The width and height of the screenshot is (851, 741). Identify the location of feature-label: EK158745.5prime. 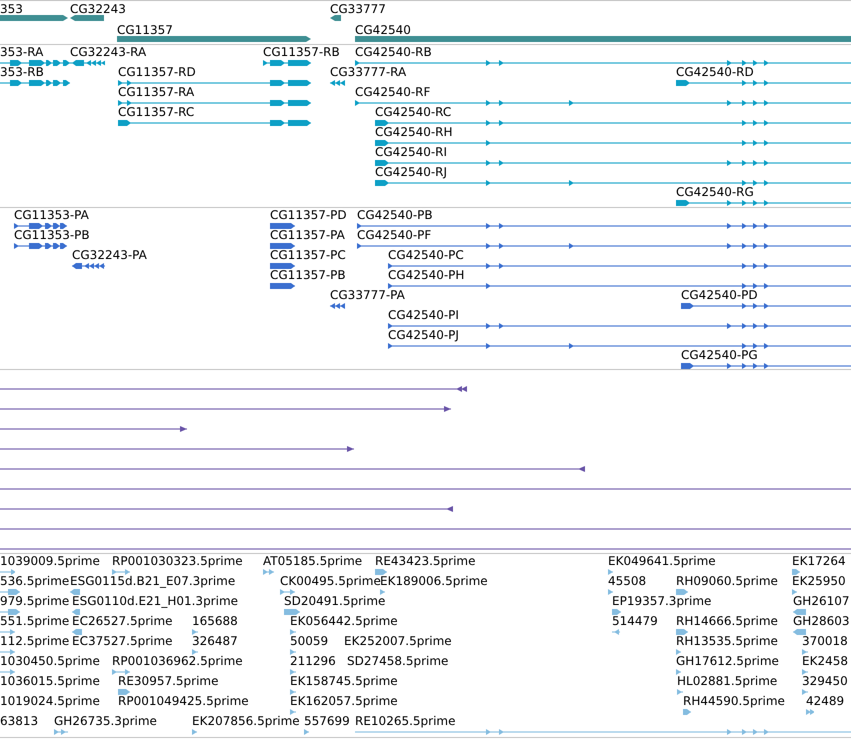
(344, 681).